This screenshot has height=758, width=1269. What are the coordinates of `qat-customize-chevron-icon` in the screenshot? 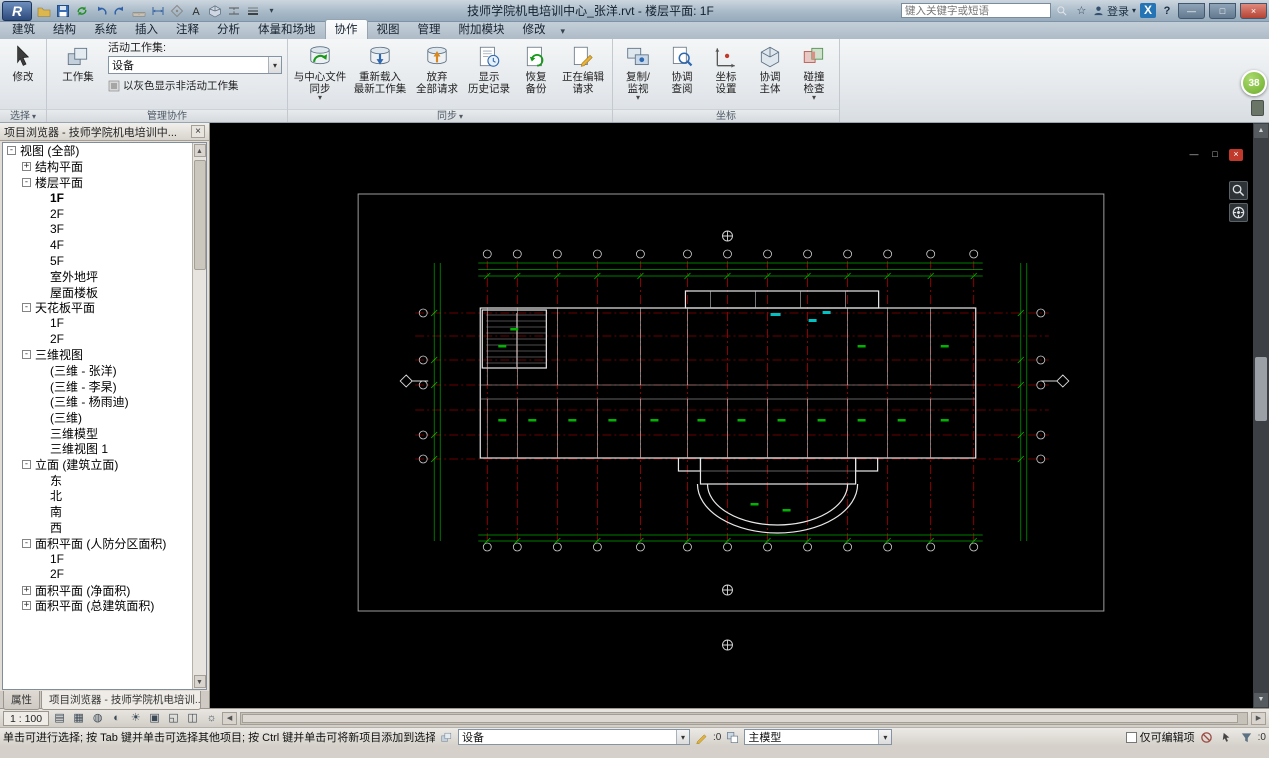 It's located at (271, 10).